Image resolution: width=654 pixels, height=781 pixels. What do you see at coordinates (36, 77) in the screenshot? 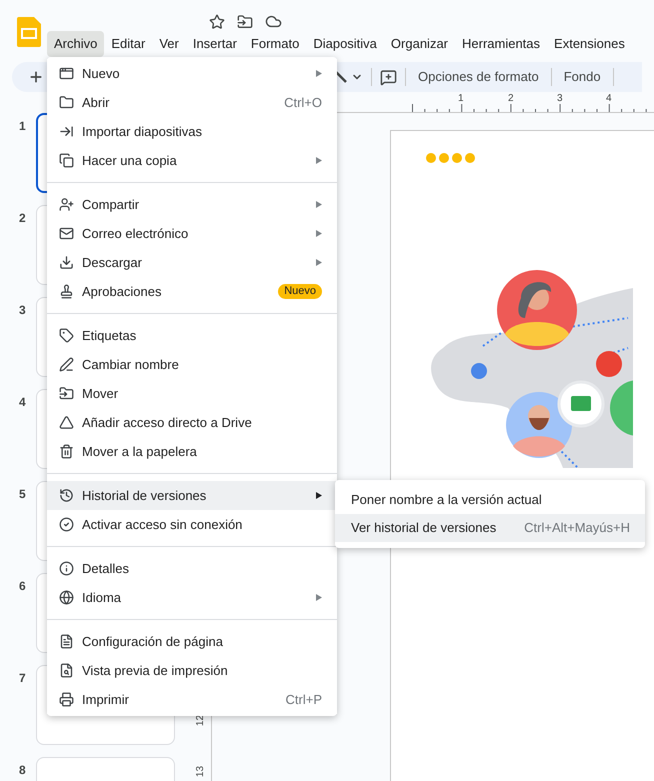
I see `plus-icon` at bounding box center [36, 77].